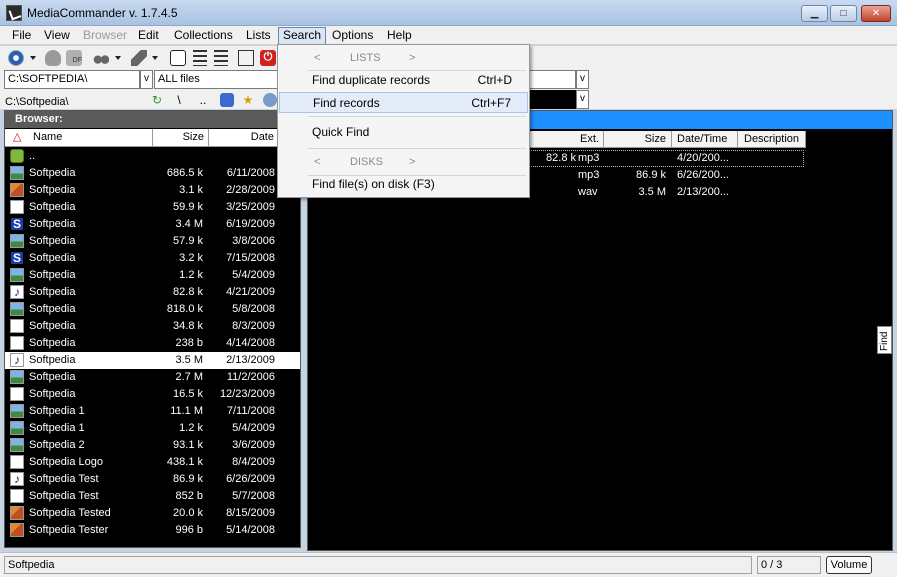 Image resolution: width=897 pixels, height=577 pixels. What do you see at coordinates (403, 132) in the screenshot?
I see `quick-find-item: Quick Find` at bounding box center [403, 132].